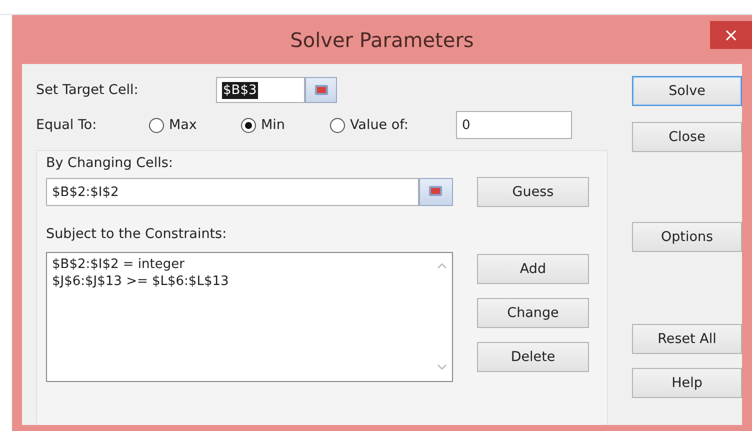 The image size is (752, 431). Describe the element at coordinates (731, 35) in the screenshot. I see `close-button: ×` at that location.